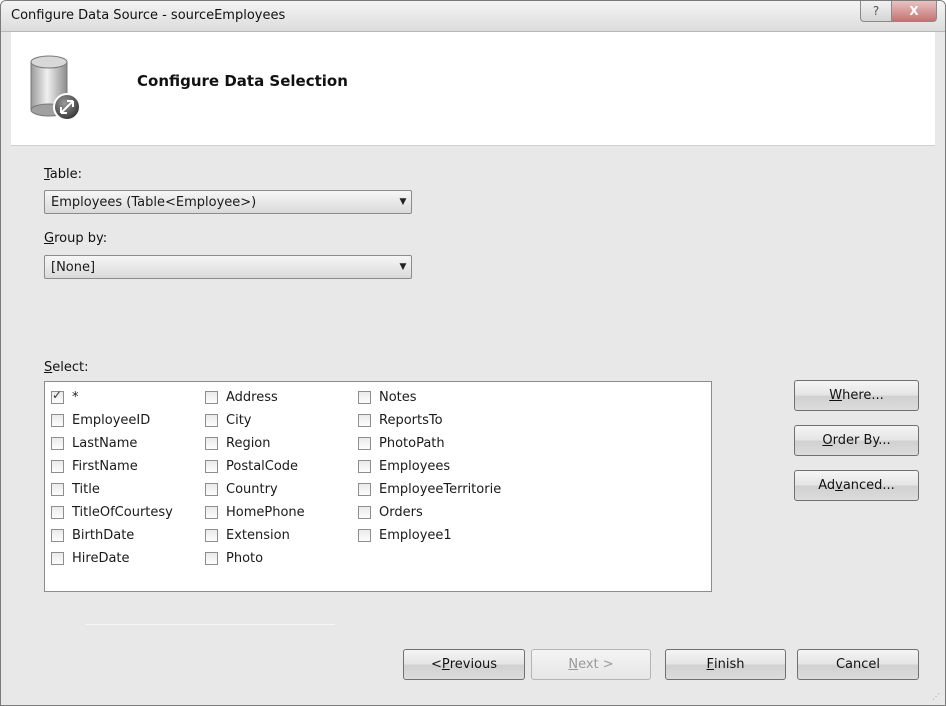 The image size is (946, 706). Describe the element at coordinates (210, 624) in the screenshot. I see `separator` at that location.